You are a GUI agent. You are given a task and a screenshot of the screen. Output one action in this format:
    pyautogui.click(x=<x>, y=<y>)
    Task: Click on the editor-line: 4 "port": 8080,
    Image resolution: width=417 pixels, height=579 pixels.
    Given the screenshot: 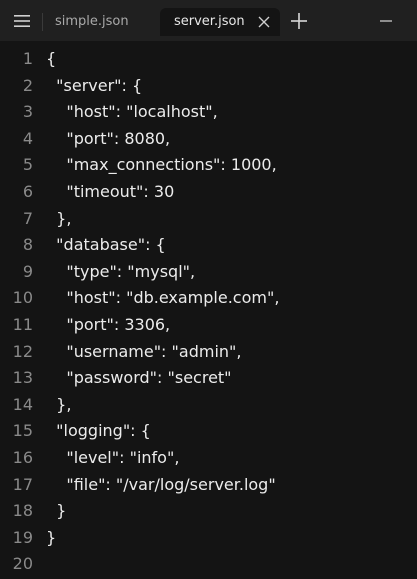 What is the action you would take?
    pyautogui.click(x=208, y=139)
    